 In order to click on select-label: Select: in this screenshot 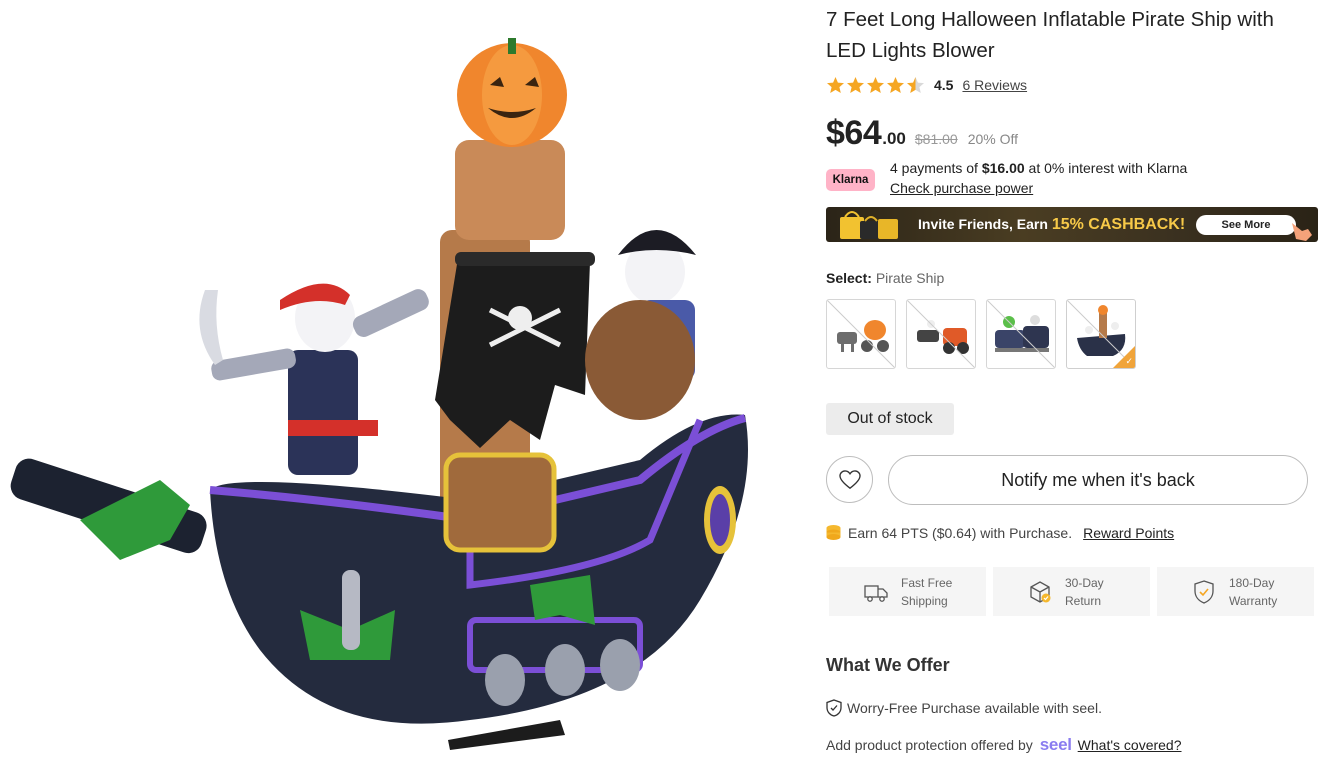, I will do `click(849, 278)`.